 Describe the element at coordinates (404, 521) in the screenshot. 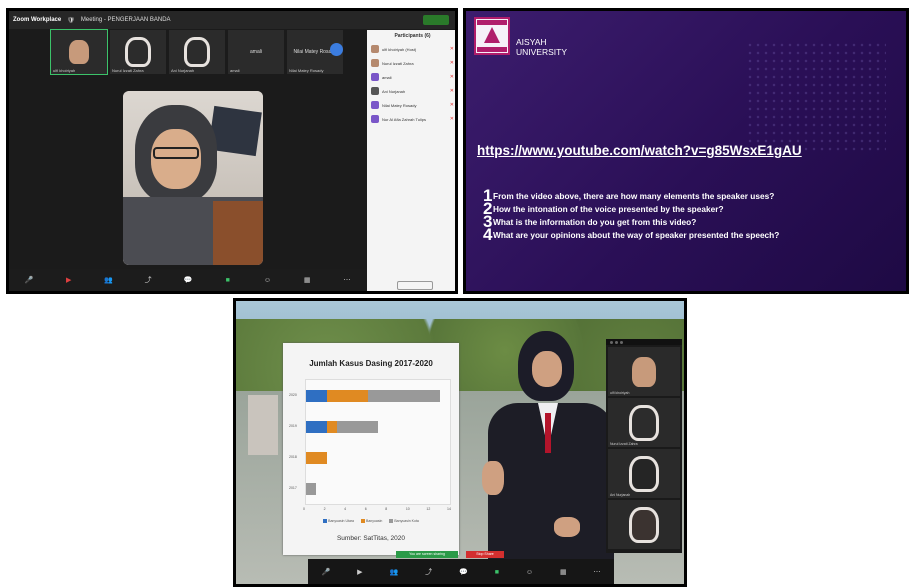

I see `legend-item: Banyuasin Kota` at that location.